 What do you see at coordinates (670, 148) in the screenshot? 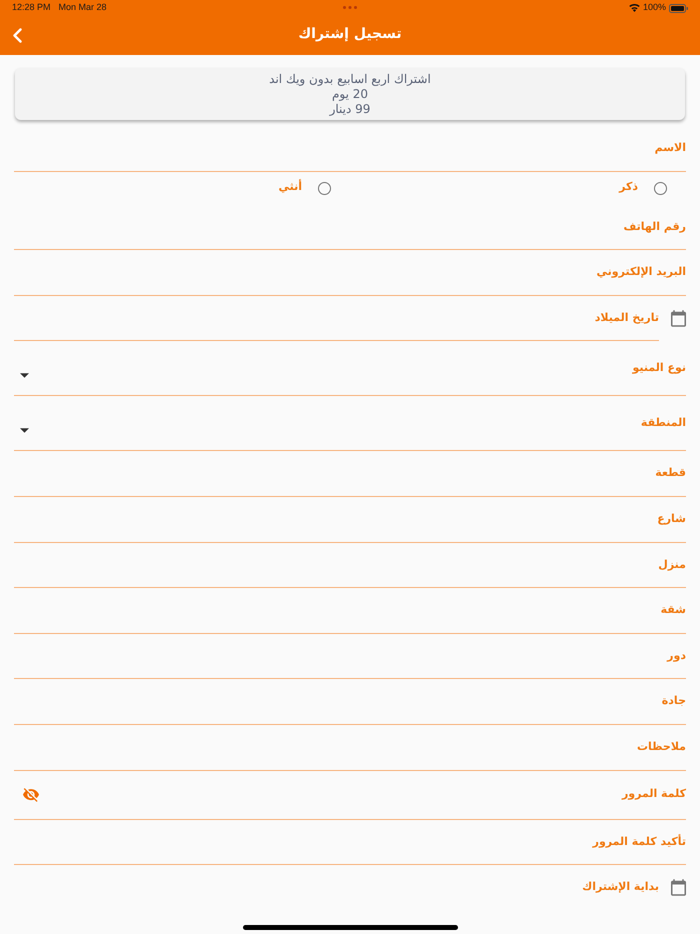
I see `field-label: الاسم` at bounding box center [670, 148].